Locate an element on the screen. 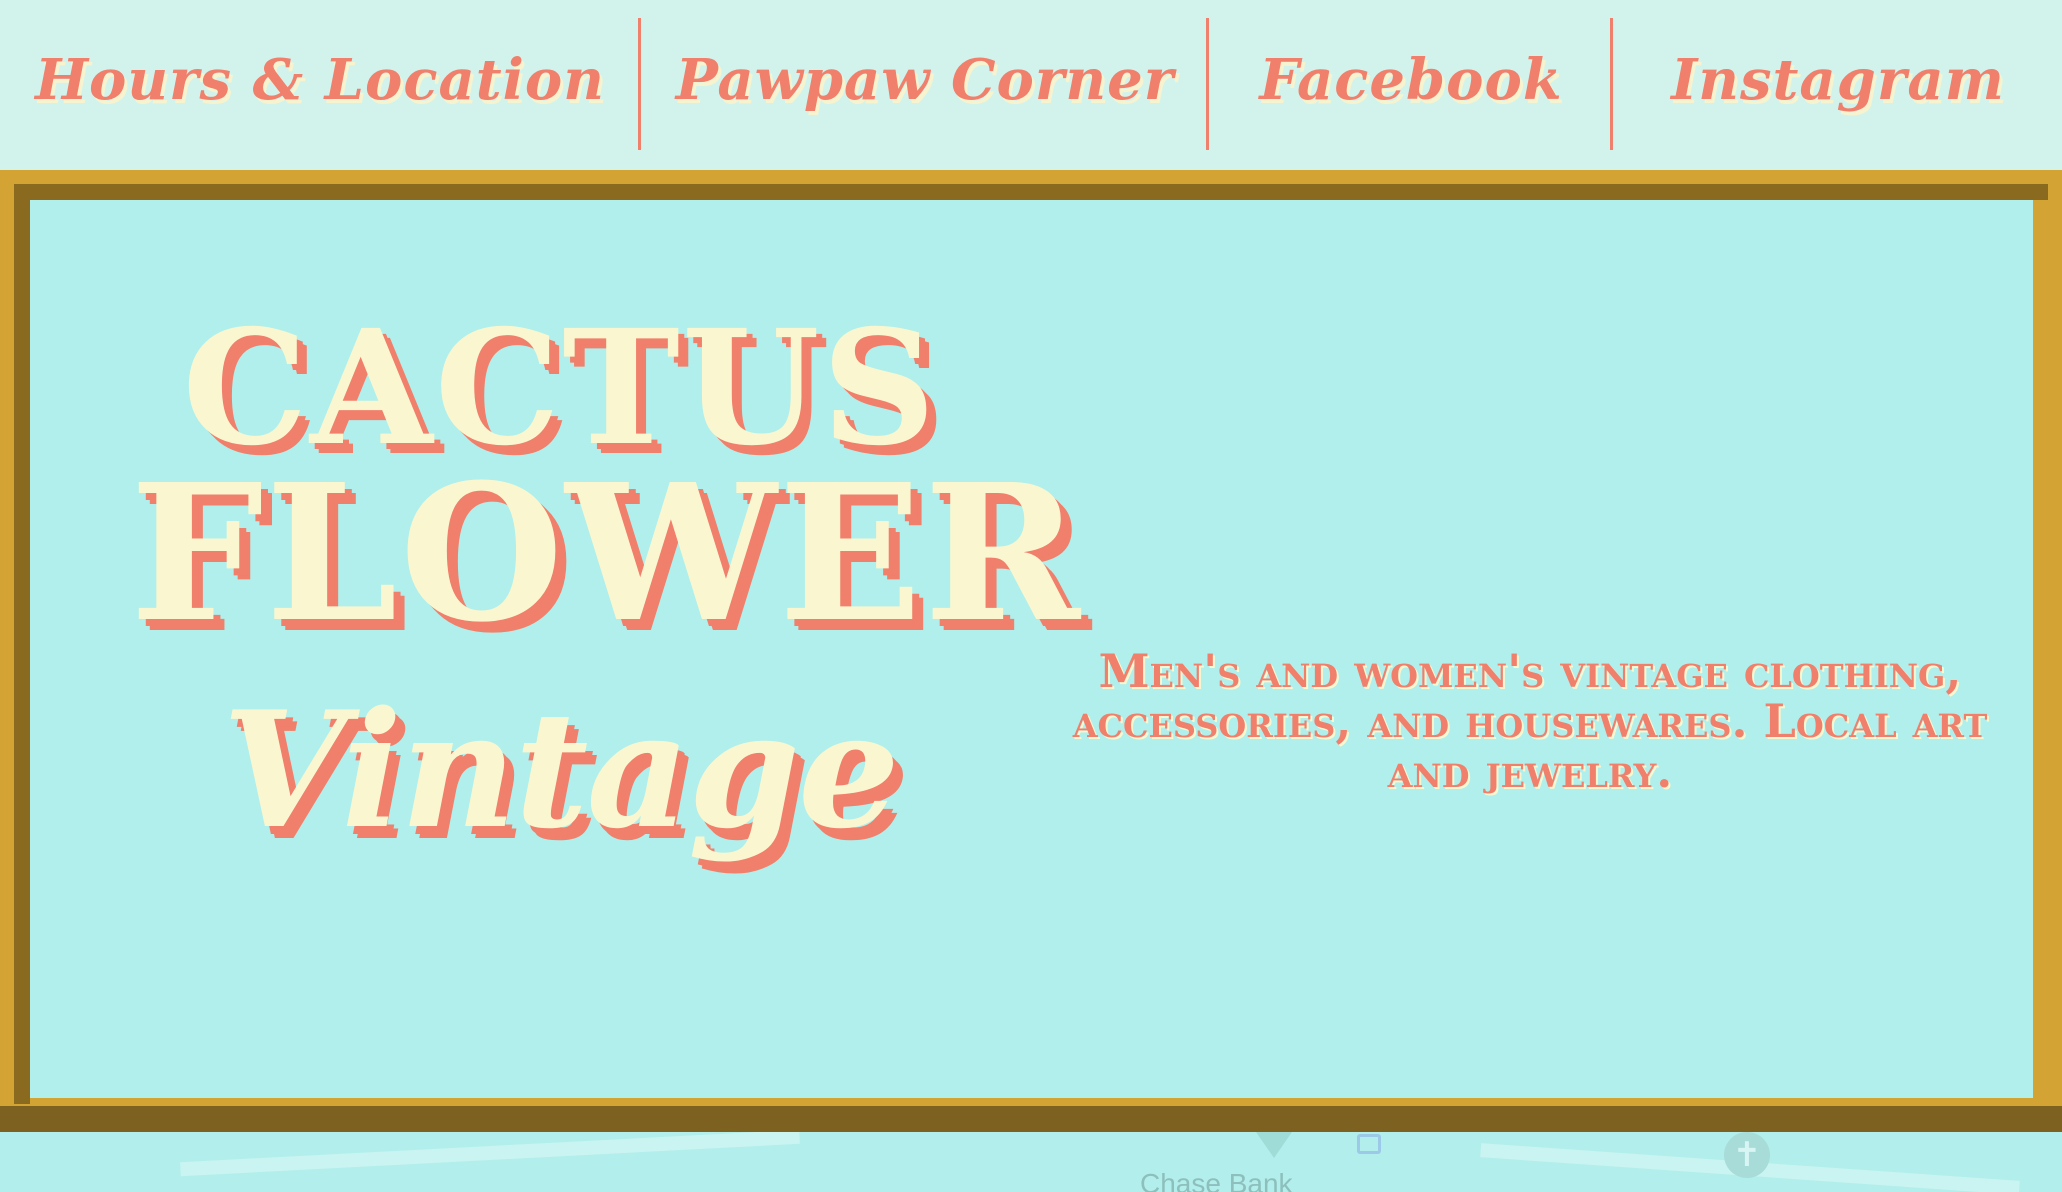 The width and height of the screenshot is (2062, 1192). nav-link-label: Pawpaw Corner is located at coordinates (925, 80).